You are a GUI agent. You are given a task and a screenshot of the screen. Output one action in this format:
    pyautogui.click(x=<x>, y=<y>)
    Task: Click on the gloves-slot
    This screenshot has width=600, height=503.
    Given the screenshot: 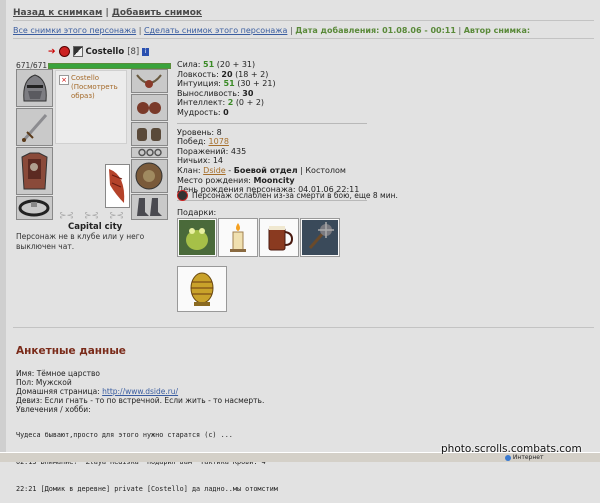 What is the action you would take?
    pyautogui.click(x=149, y=134)
    